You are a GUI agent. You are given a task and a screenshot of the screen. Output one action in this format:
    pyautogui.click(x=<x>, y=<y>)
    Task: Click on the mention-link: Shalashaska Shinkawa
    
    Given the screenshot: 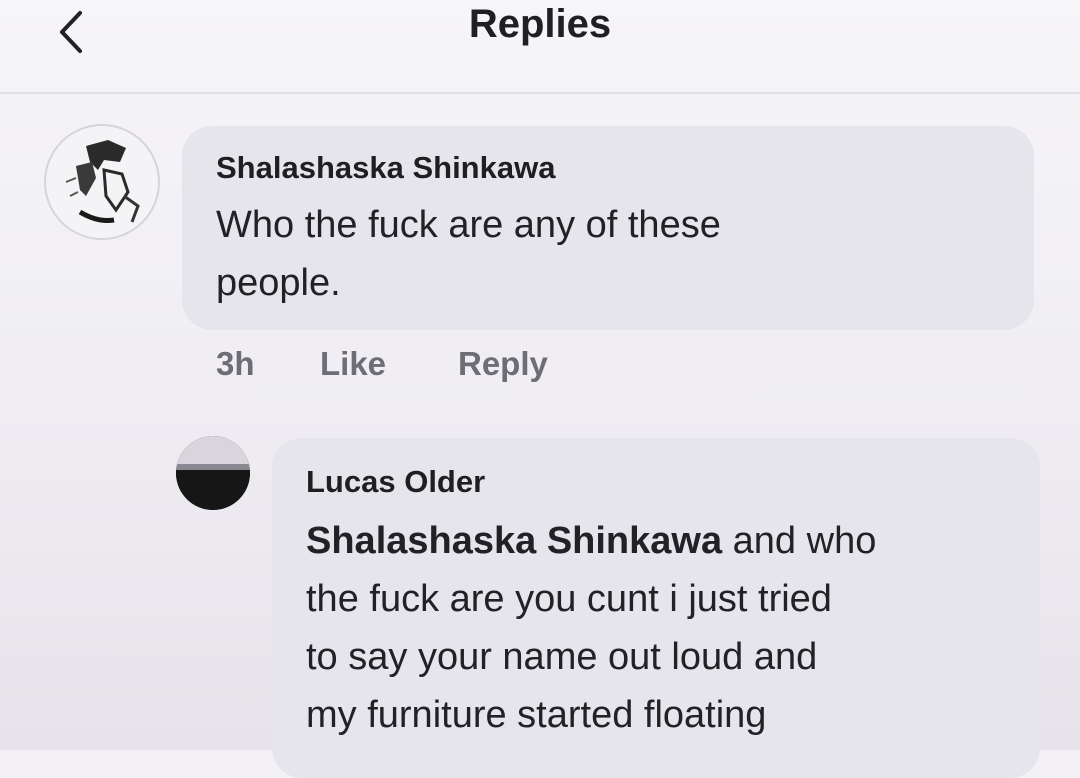 What is the action you would take?
    pyautogui.click(x=514, y=541)
    